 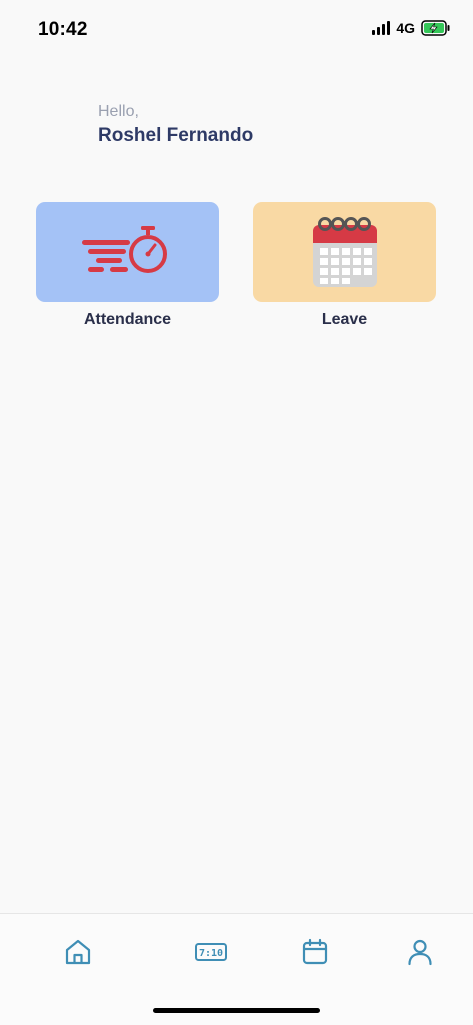 I want to click on leave-card: Leave, so click(x=344, y=265).